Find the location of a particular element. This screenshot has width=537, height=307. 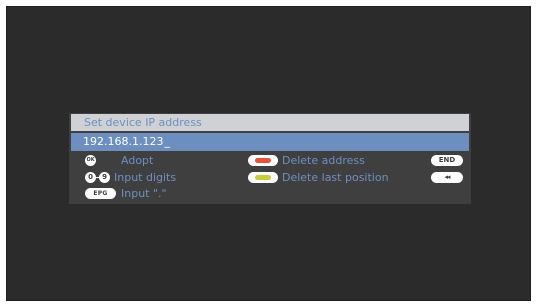

legend-delete-last-position: Delete last position is located at coordinates (338, 177).